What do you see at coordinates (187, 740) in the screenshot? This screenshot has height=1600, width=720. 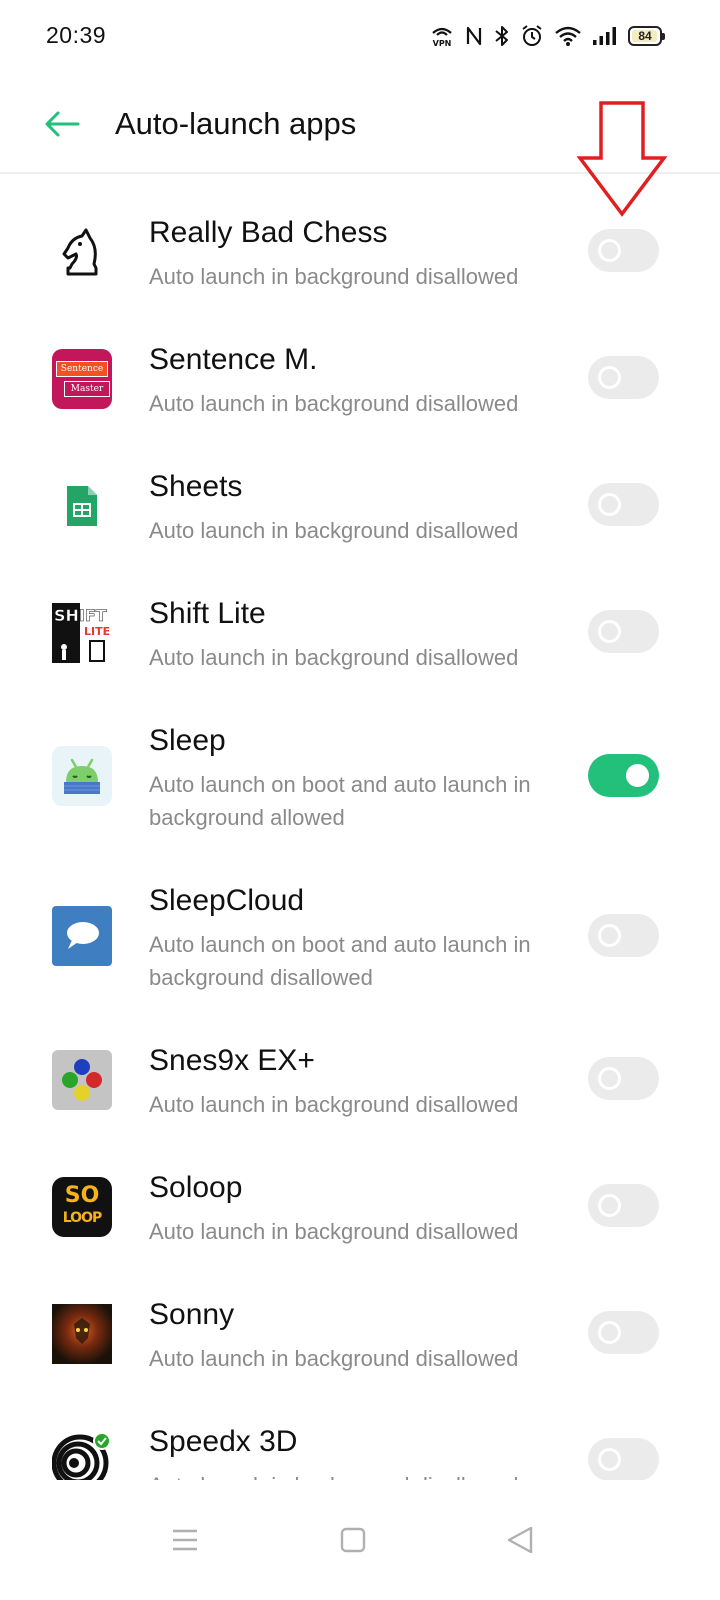 I see `app-name: Sleep` at bounding box center [187, 740].